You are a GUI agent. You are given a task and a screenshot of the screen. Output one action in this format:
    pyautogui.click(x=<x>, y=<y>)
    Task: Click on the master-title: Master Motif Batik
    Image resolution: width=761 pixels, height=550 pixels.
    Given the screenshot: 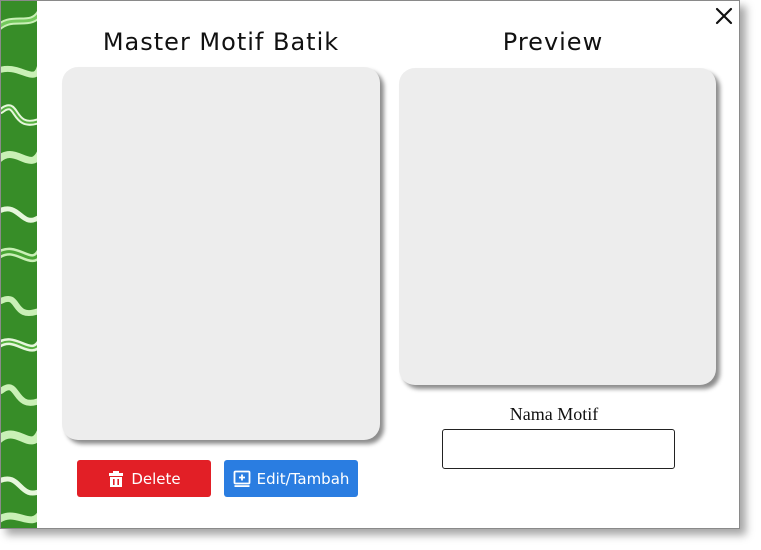 What is the action you would take?
    pyautogui.click(x=221, y=42)
    